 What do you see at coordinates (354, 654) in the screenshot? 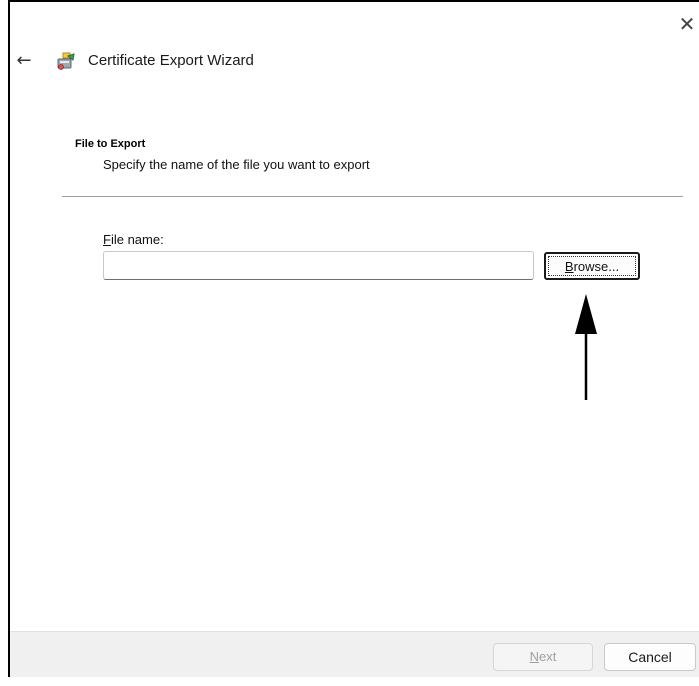
I see `wizard-footer` at bounding box center [354, 654].